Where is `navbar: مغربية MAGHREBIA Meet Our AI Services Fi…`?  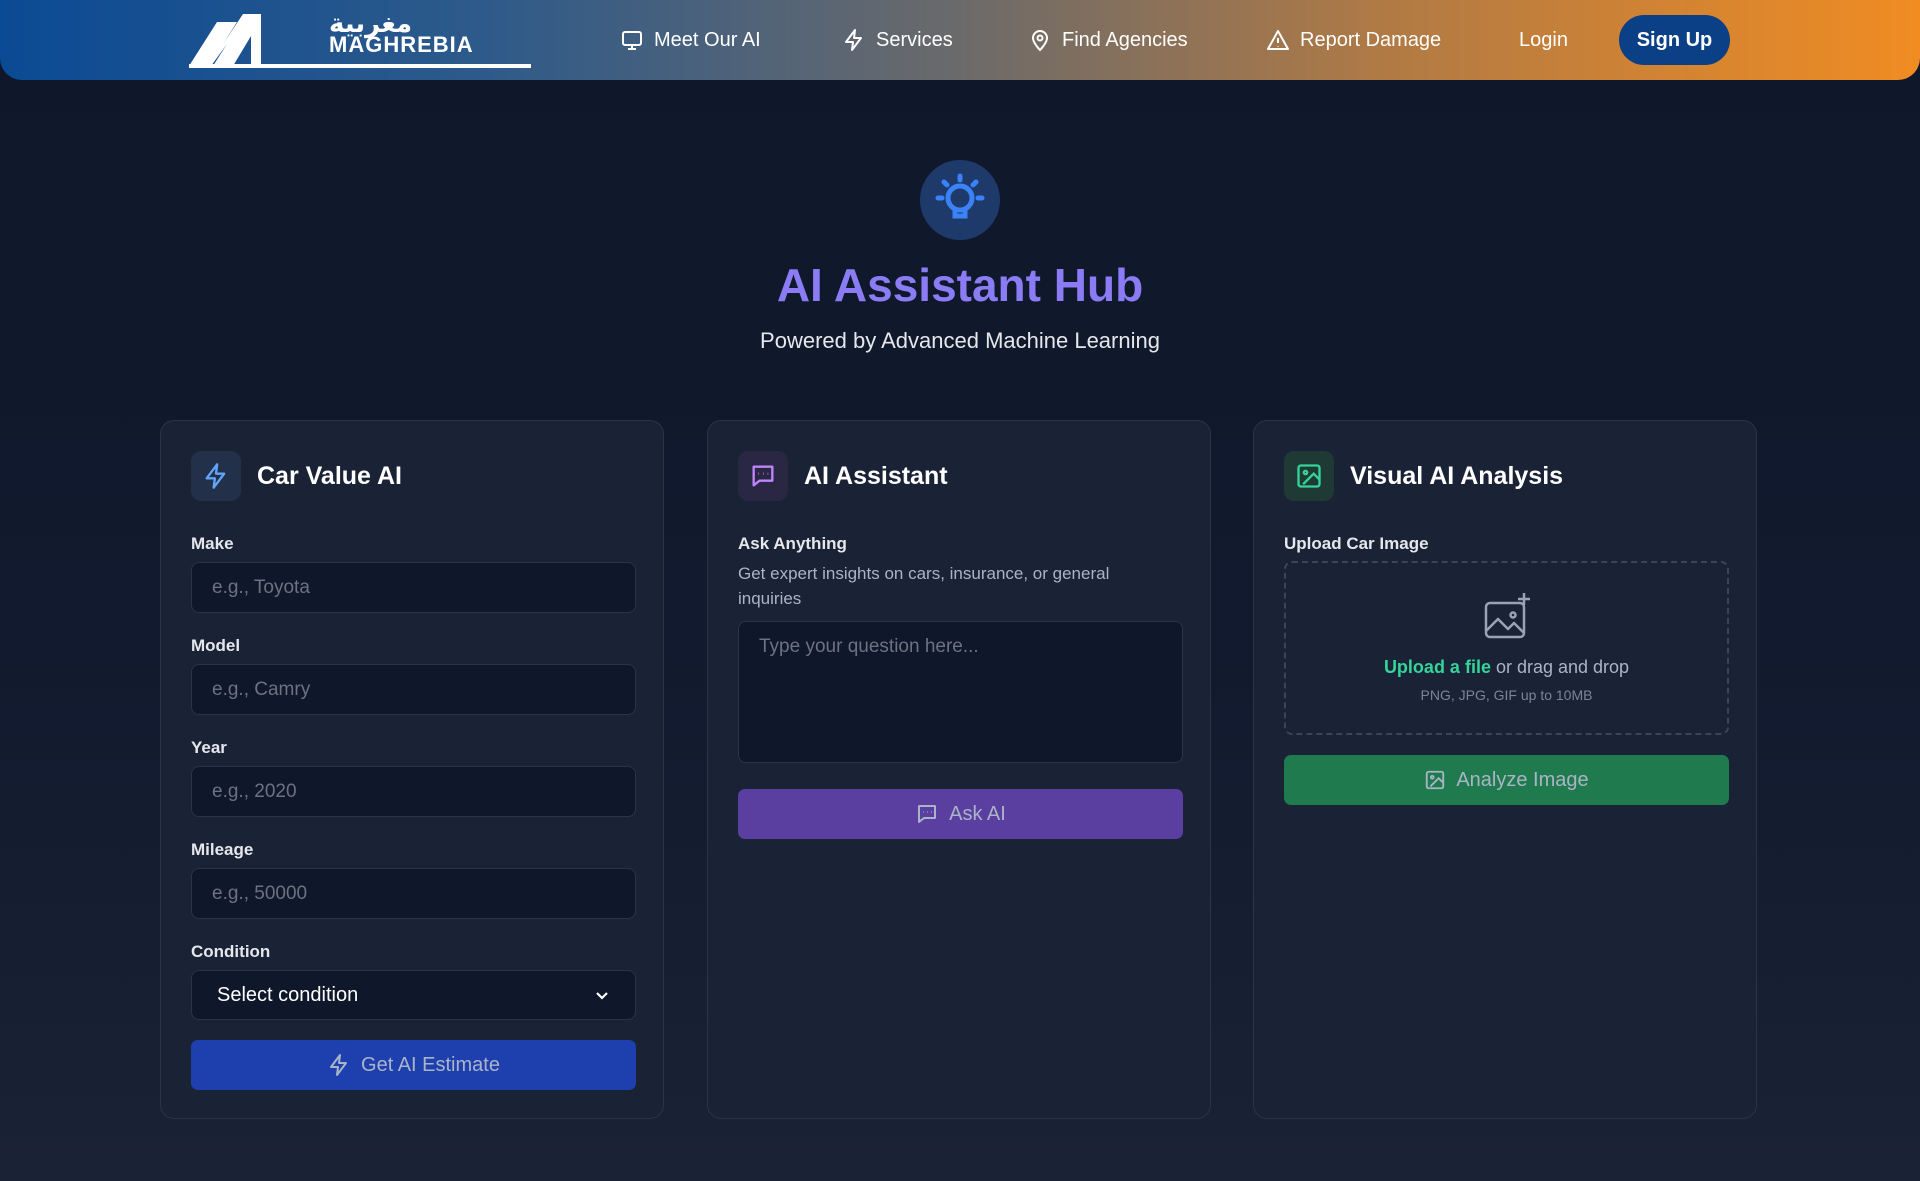 navbar: مغربية MAGHREBIA Meet Our AI Services Fi… is located at coordinates (960, 40).